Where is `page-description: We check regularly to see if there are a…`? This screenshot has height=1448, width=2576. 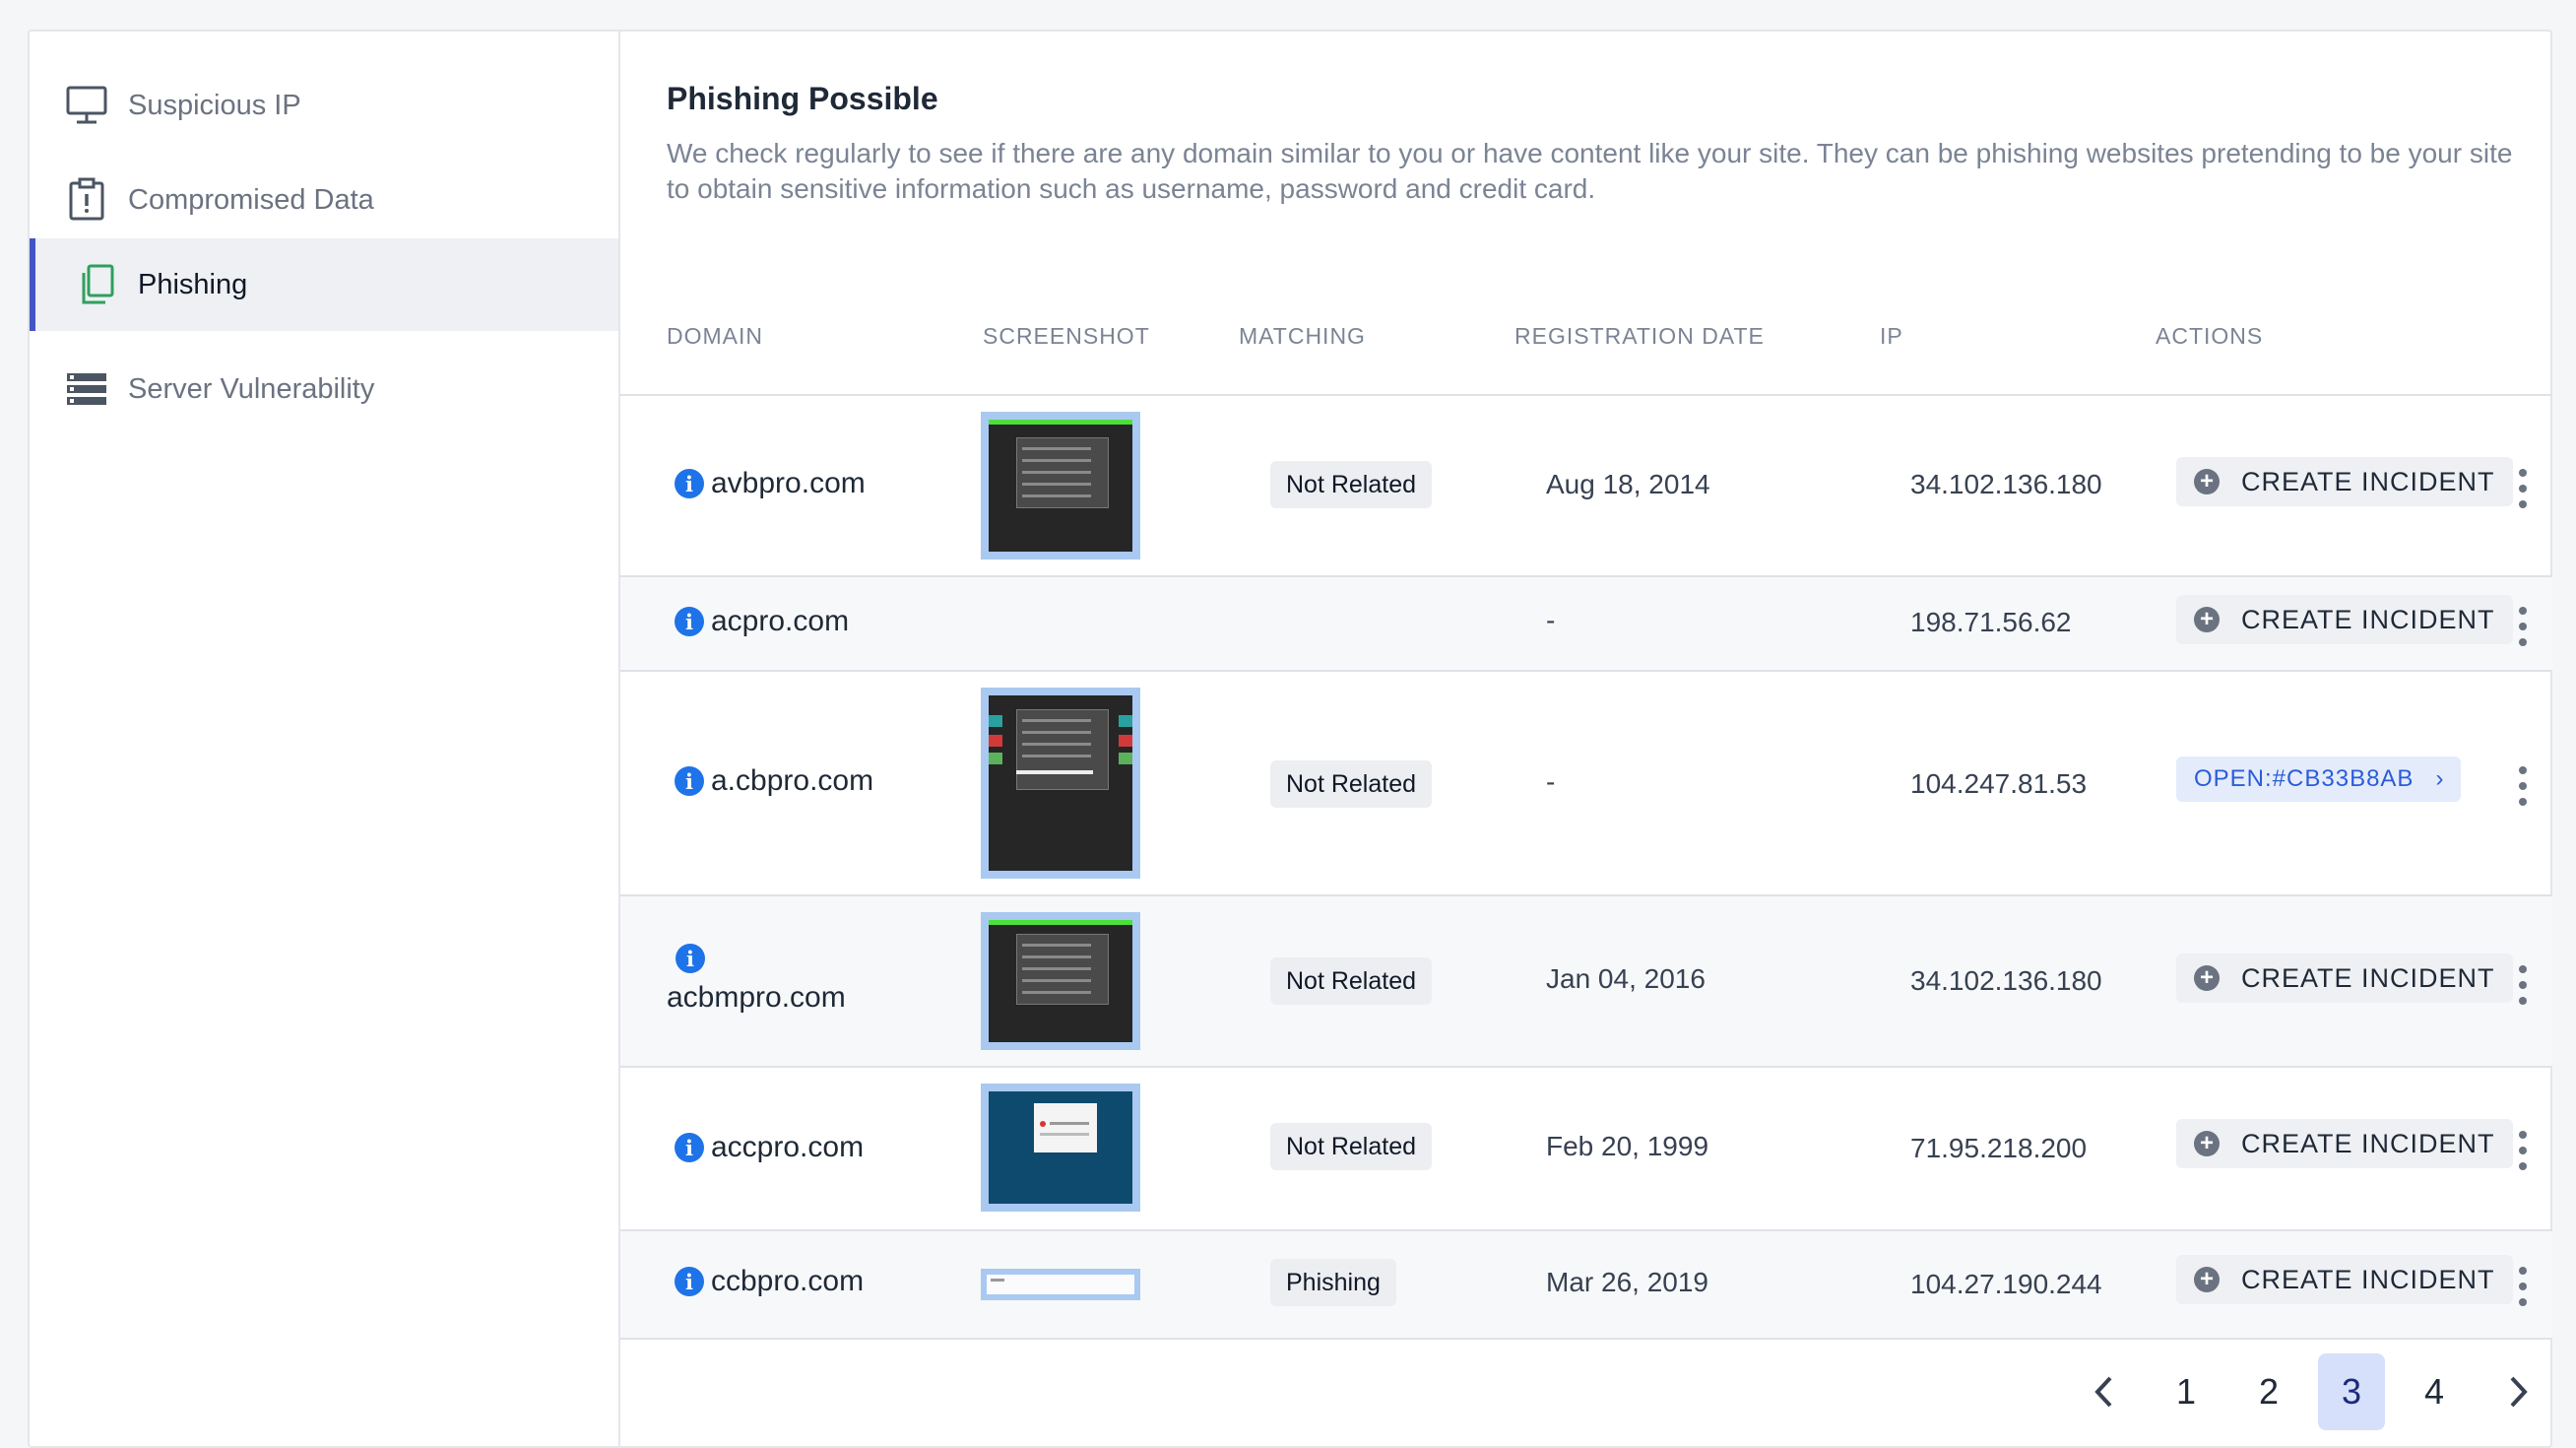
page-description: We check regularly to see if there are a… is located at coordinates (1590, 171).